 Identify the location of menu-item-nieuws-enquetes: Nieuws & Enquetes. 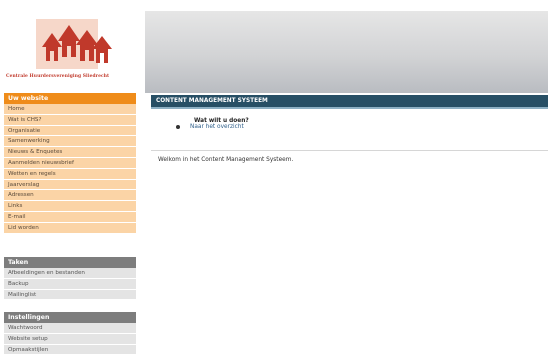
(70, 152).